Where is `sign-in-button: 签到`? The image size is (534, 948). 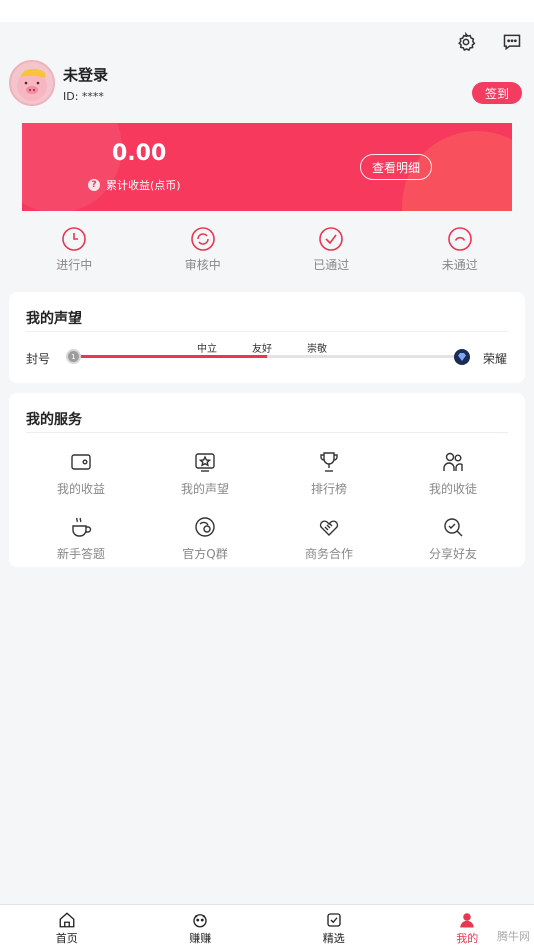
sign-in-button: 签到 is located at coordinates (497, 93).